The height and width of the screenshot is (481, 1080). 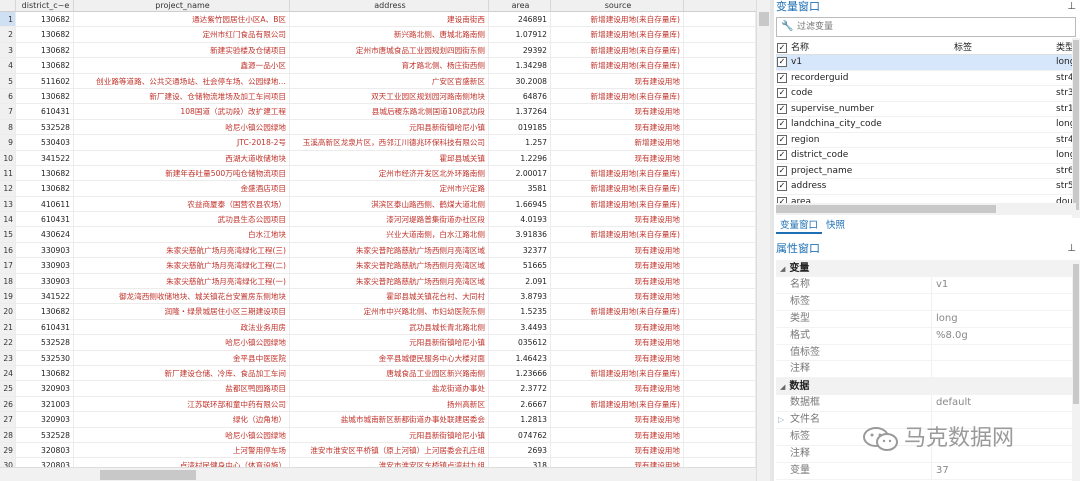 I want to click on row-number-header, so click(x=8, y=6).